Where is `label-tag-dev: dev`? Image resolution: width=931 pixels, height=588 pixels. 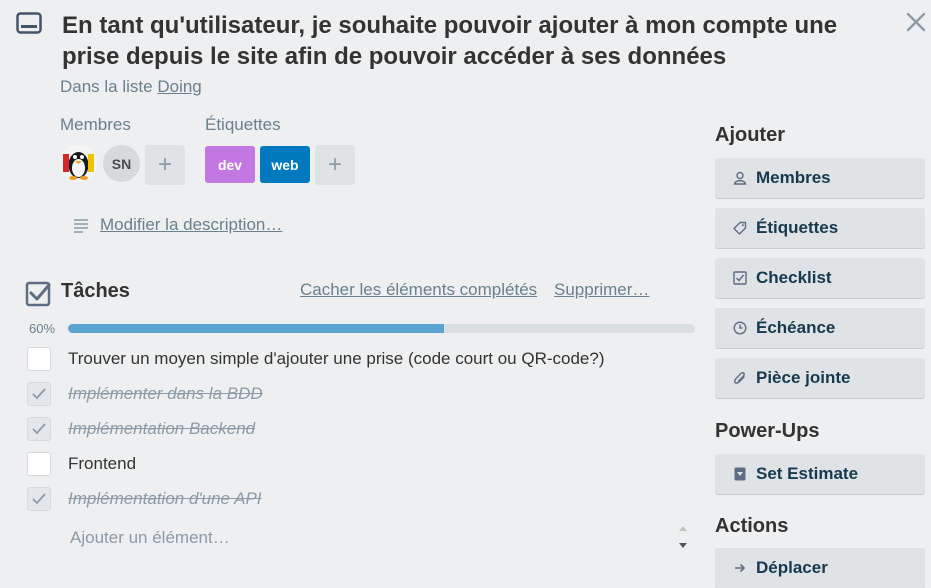
label-tag-dev: dev is located at coordinates (230, 164).